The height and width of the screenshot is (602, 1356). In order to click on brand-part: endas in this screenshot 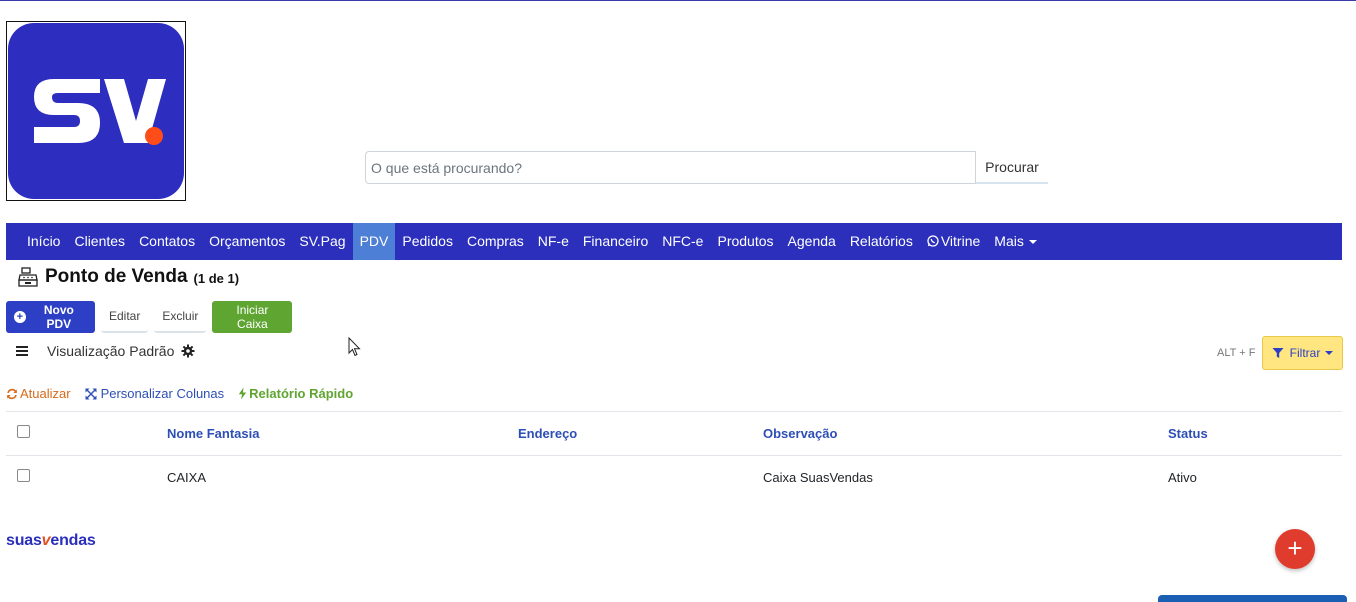, I will do `click(73, 540)`.